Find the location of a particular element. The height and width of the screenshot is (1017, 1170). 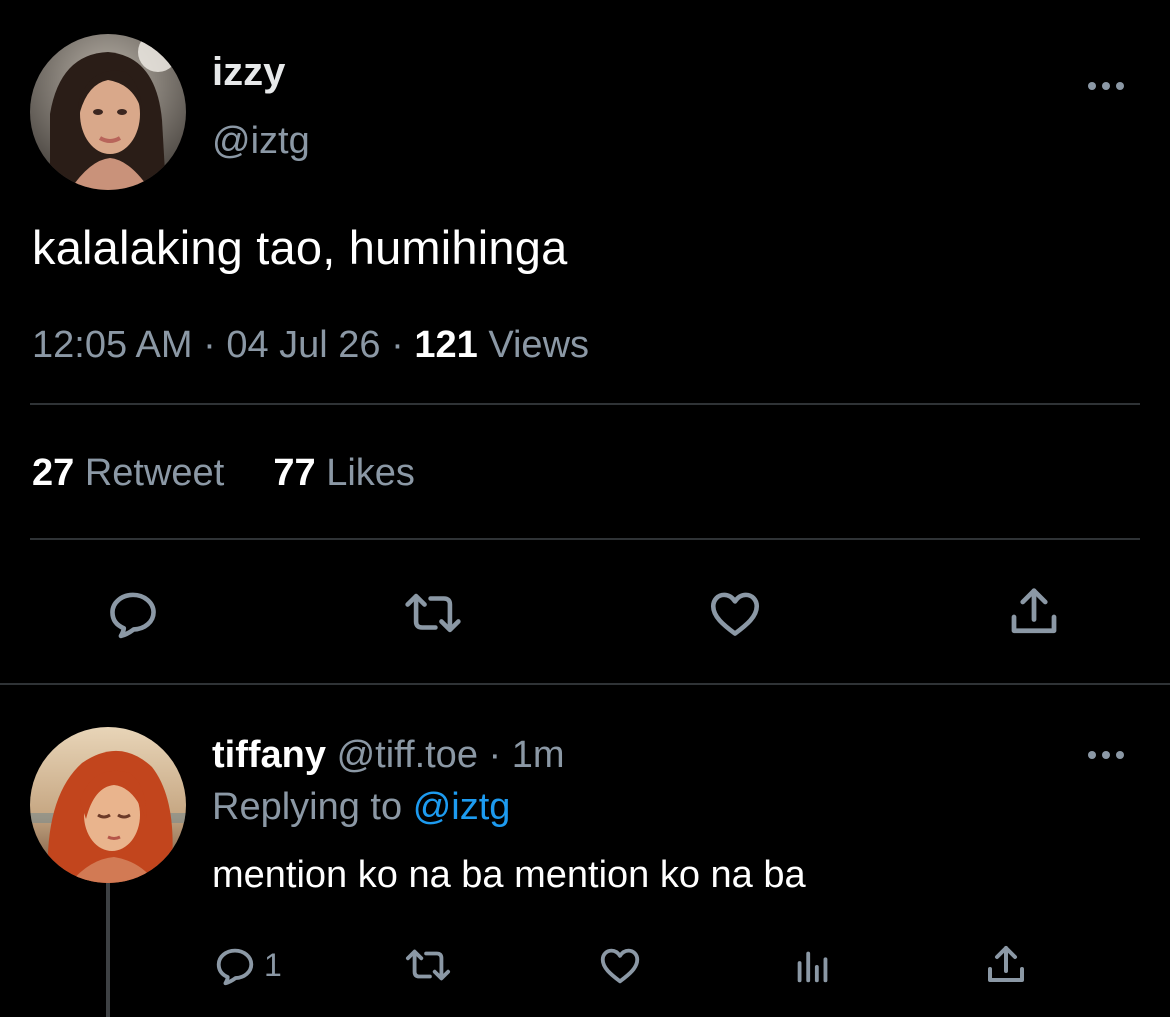

analytics-icon is located at coordinates (812, 967).